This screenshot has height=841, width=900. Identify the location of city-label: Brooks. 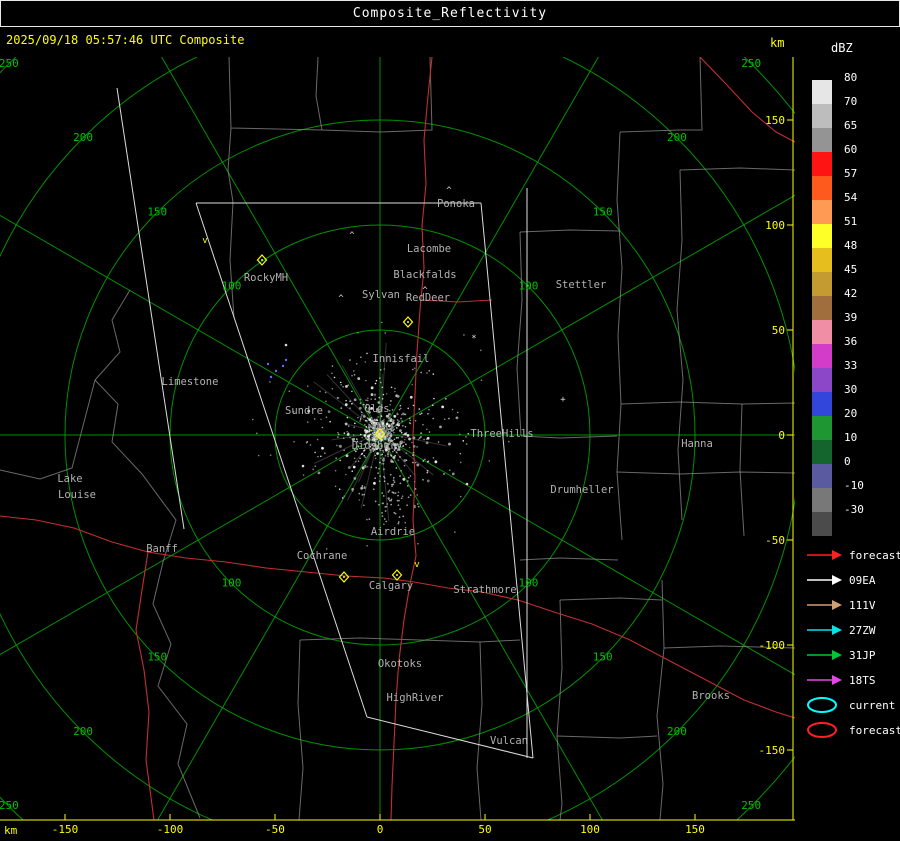
(711, 696).